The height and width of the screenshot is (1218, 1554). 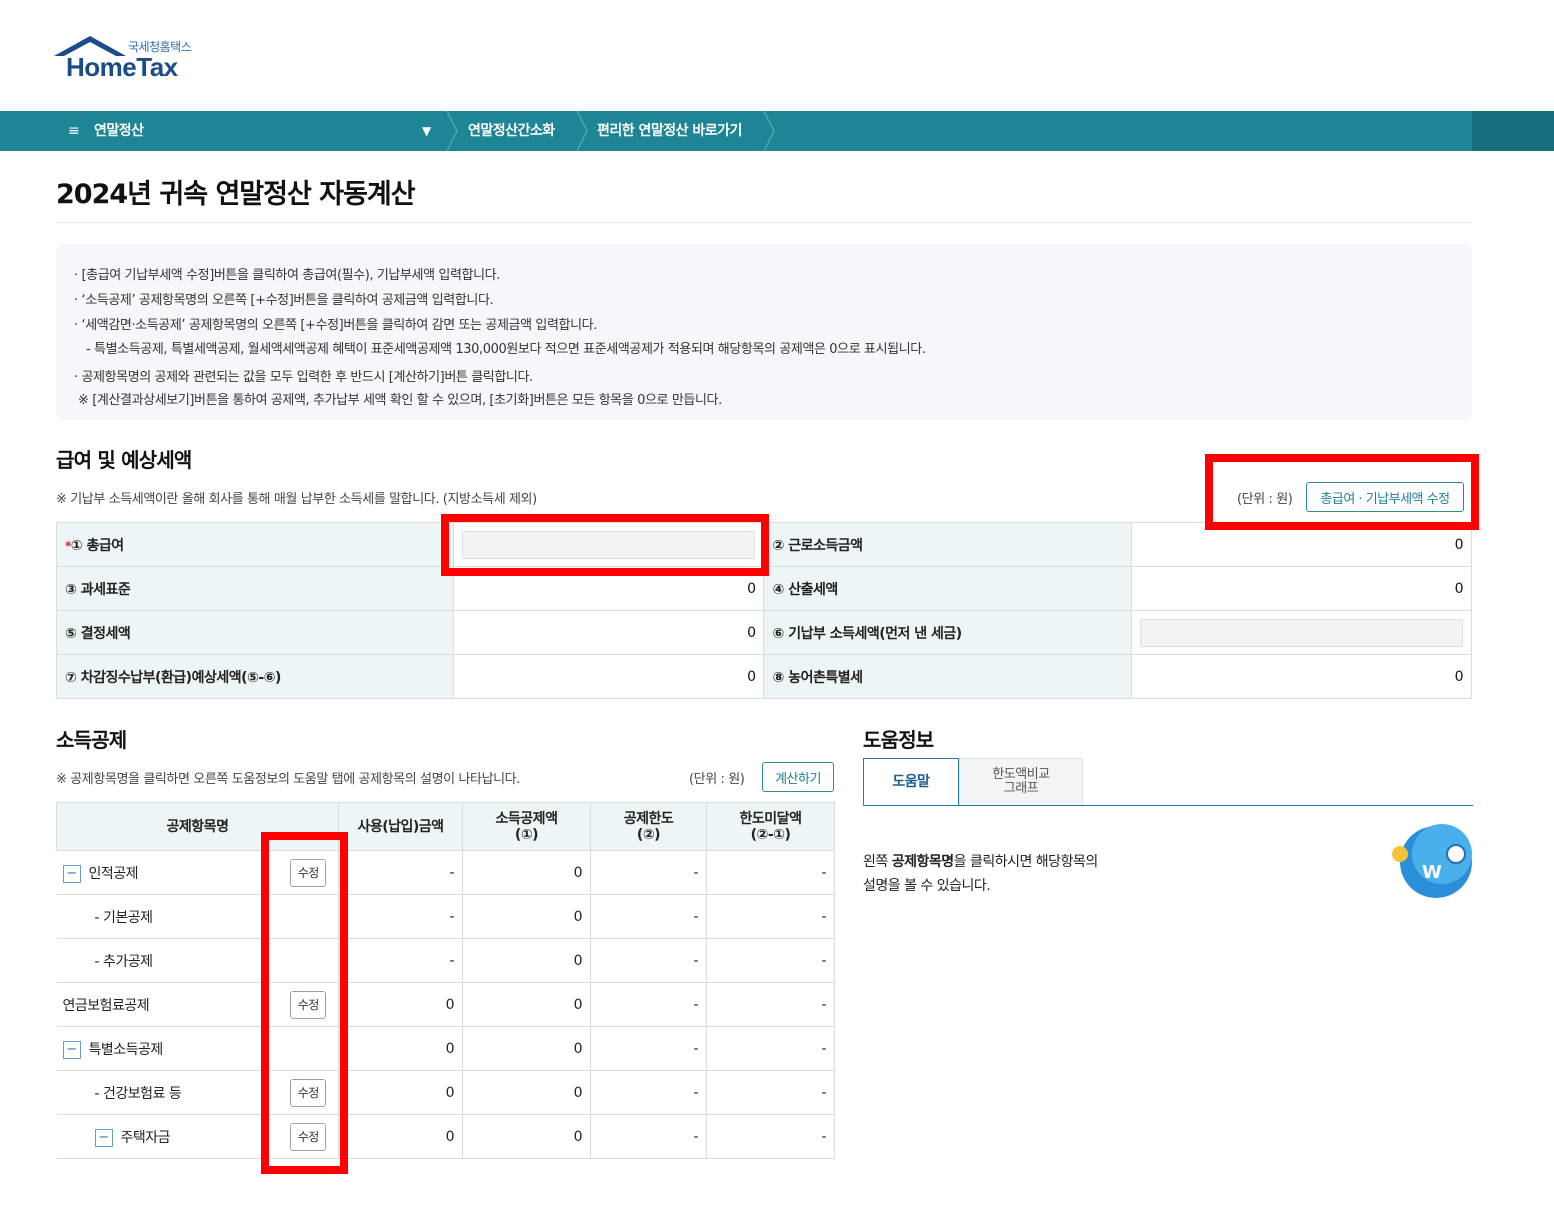 What do you see at coordinates (167, 960) in the screenshot?
I see `deduction-name-cell: - 추가공제` at bounding box center [167, 960].